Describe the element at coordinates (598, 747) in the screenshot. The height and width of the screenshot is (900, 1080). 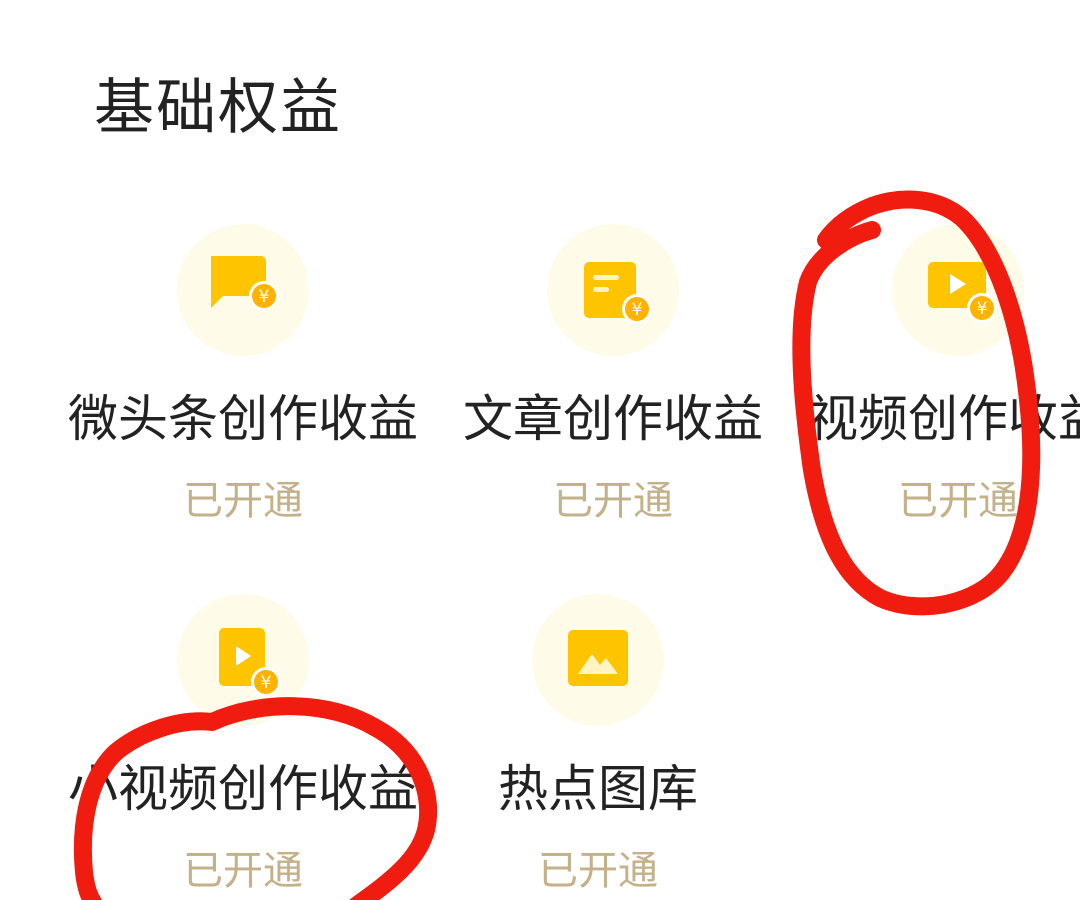
I see `benefit-item-hot-gallery: 热点图库 已开通` at that location.